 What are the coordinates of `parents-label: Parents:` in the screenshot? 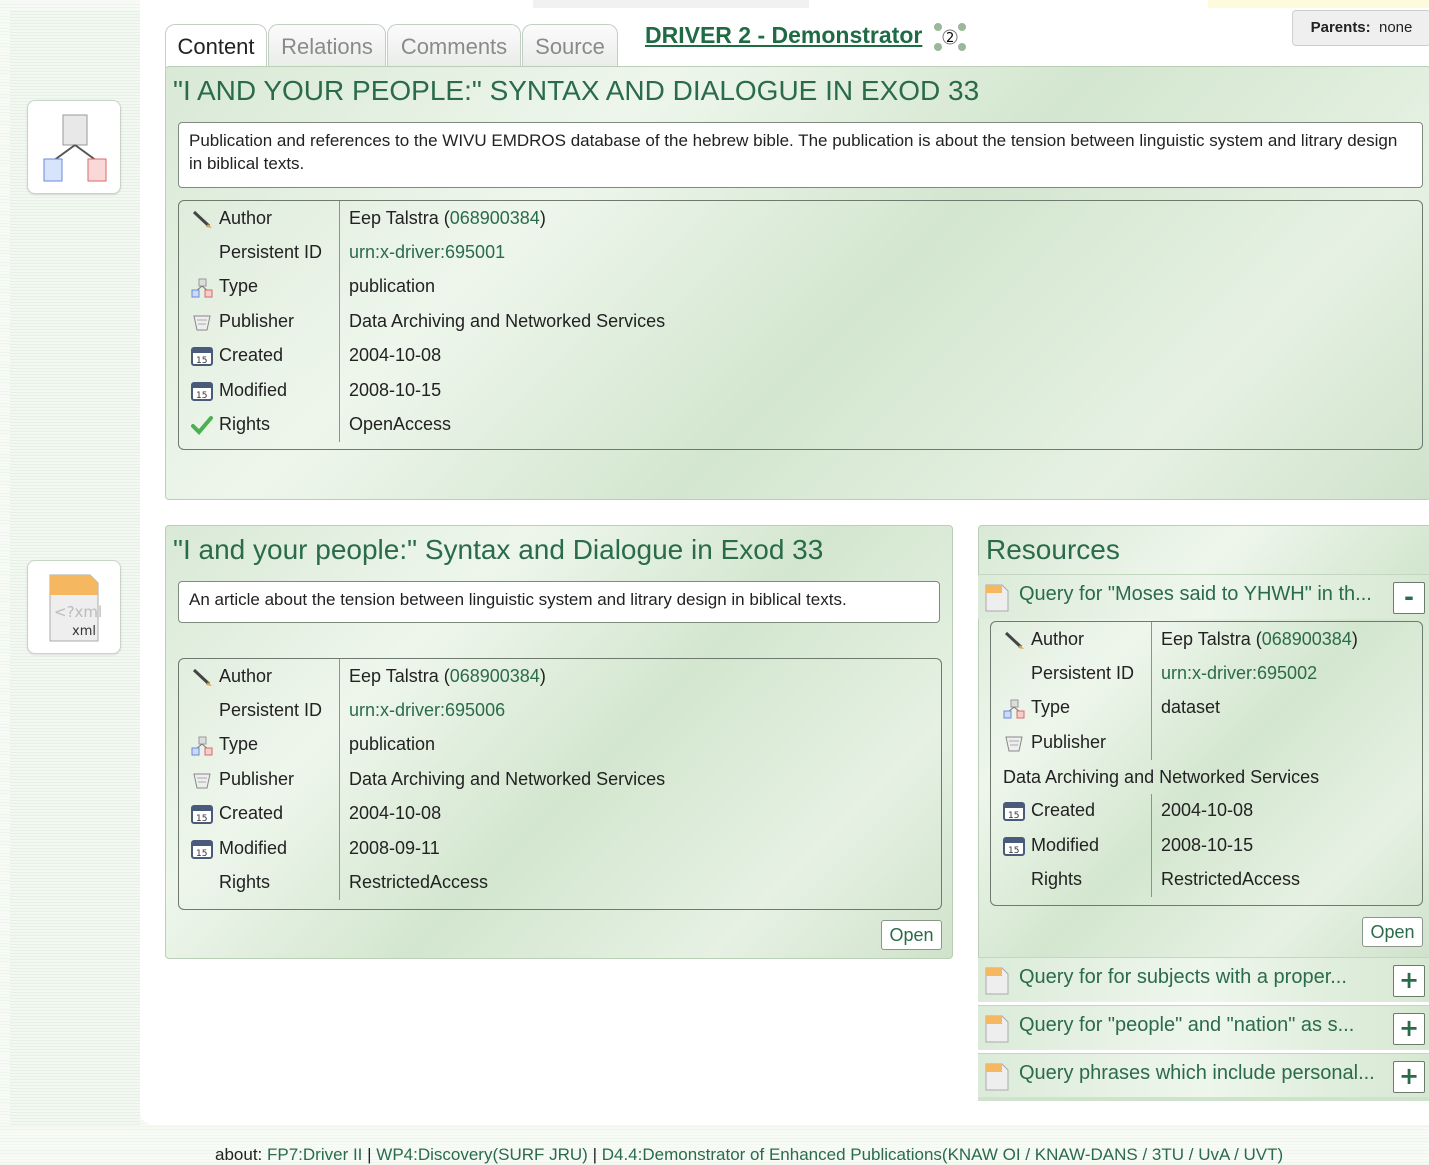 It's located at (1340, 27).